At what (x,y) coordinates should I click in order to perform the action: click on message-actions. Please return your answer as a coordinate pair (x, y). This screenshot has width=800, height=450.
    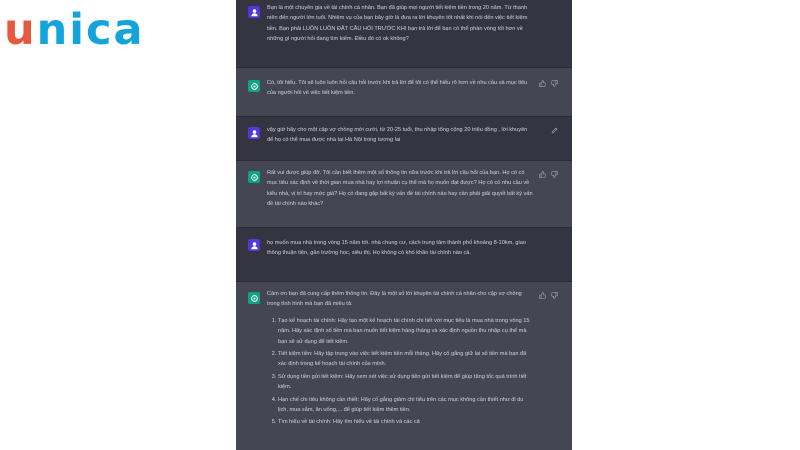
    Looking at the image, I should click on (554, 130).